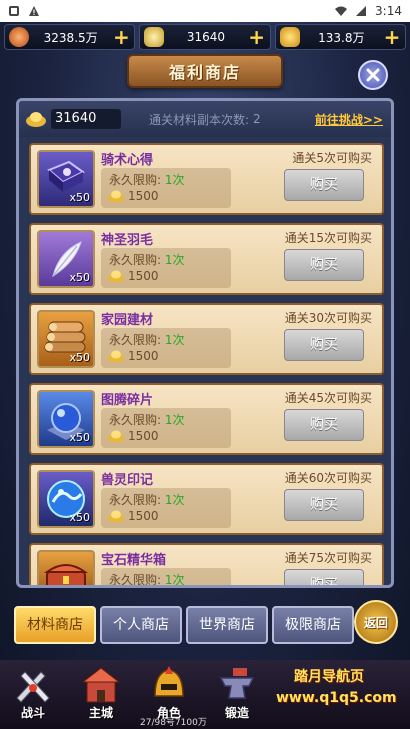 The image size is (410, 729). What do you see at coordinates (336, 698) in the screenshot?
I see `watermark-line2: www.q1q5.com` at bounding box center [336, 698].